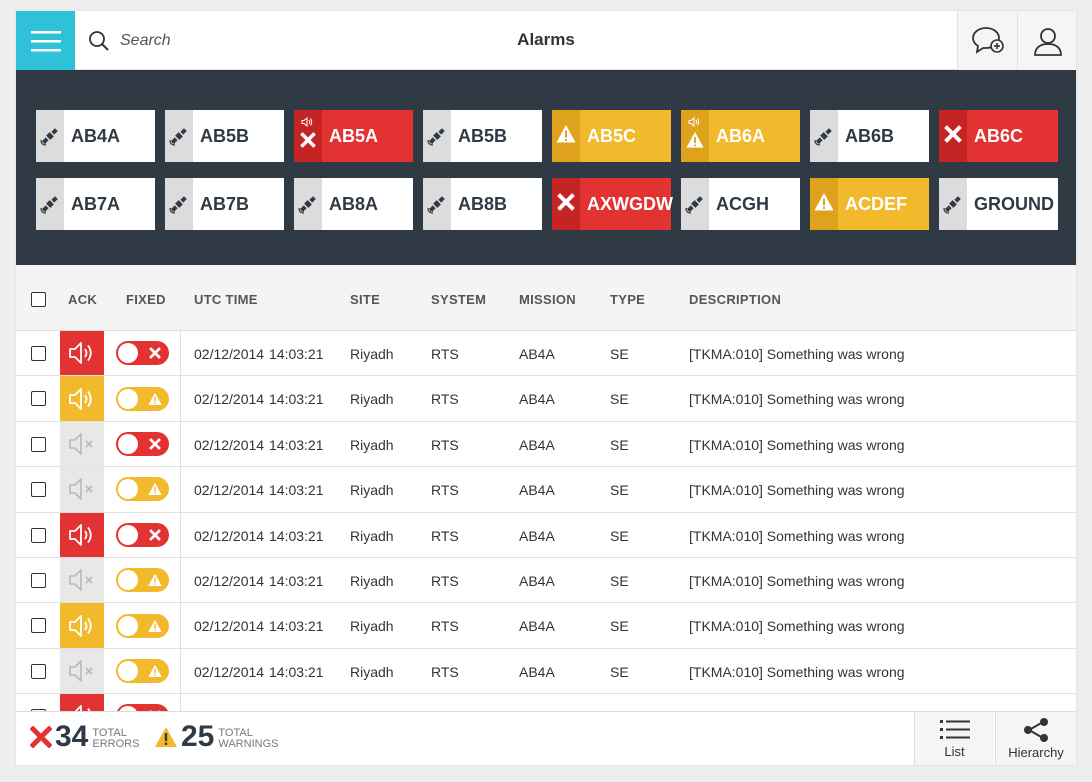 The width and height of the screenshot is (1092, 782). I want to click on menu-button, so click(45, 40).